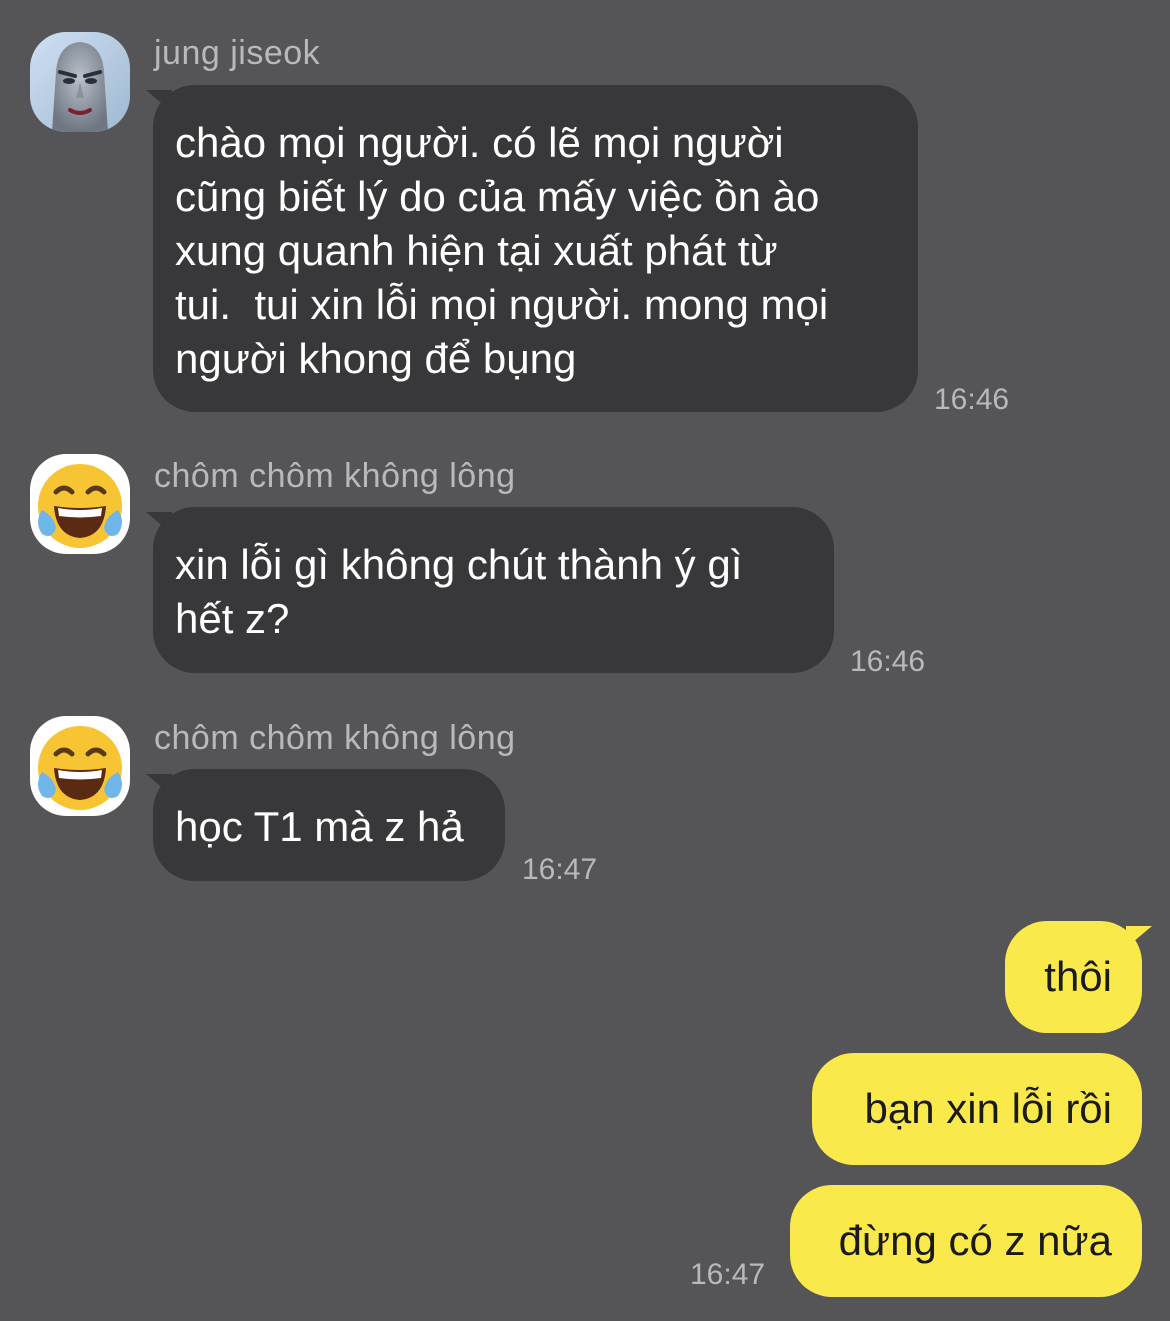  What do you see at coordinates (966, 1241) in the screenshot?
I see `outgoing-message-bubble: đừng có z nữa` at bounding box center [966, 1241].